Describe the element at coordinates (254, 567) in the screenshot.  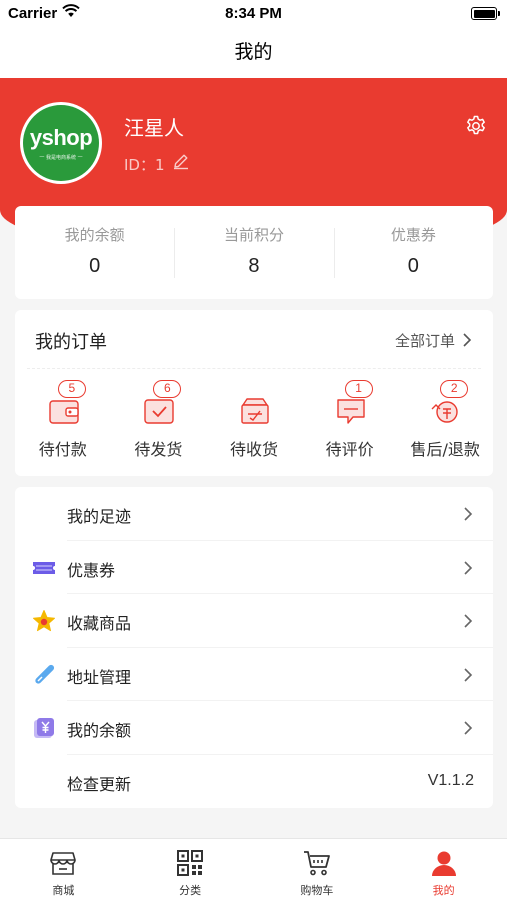
I see `menu-item-coupons: 优惠券` at that location.